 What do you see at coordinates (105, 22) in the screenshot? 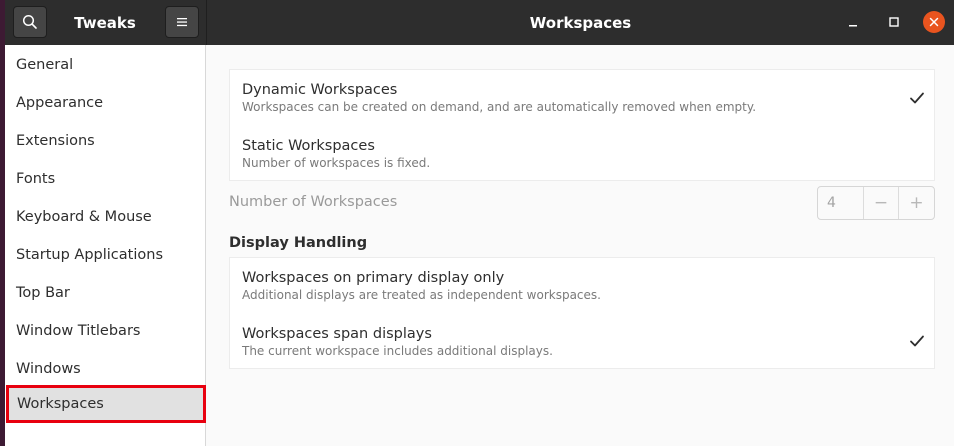
I see `sidebar-title: Tweaks` at bounding box center [105, 22].